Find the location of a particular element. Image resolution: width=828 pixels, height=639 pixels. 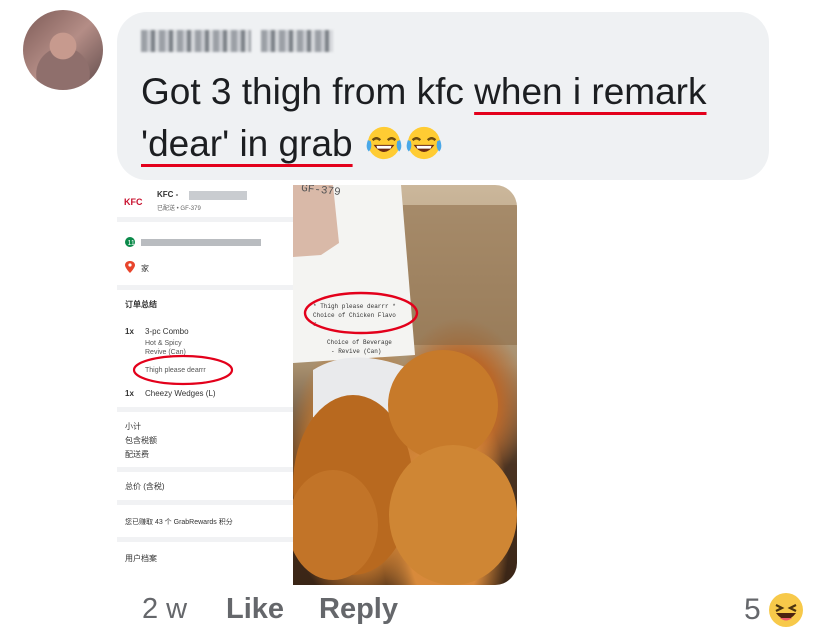

delivery-fee-label: 配送费 is located at coordinates (137, 454).